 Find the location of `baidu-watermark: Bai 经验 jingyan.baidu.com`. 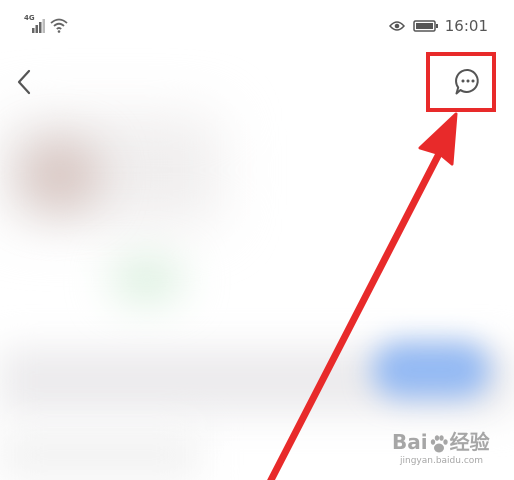

baidu-watermark: Bai 经验 jingyan.baidu.com is located at coordinates (448, 450).